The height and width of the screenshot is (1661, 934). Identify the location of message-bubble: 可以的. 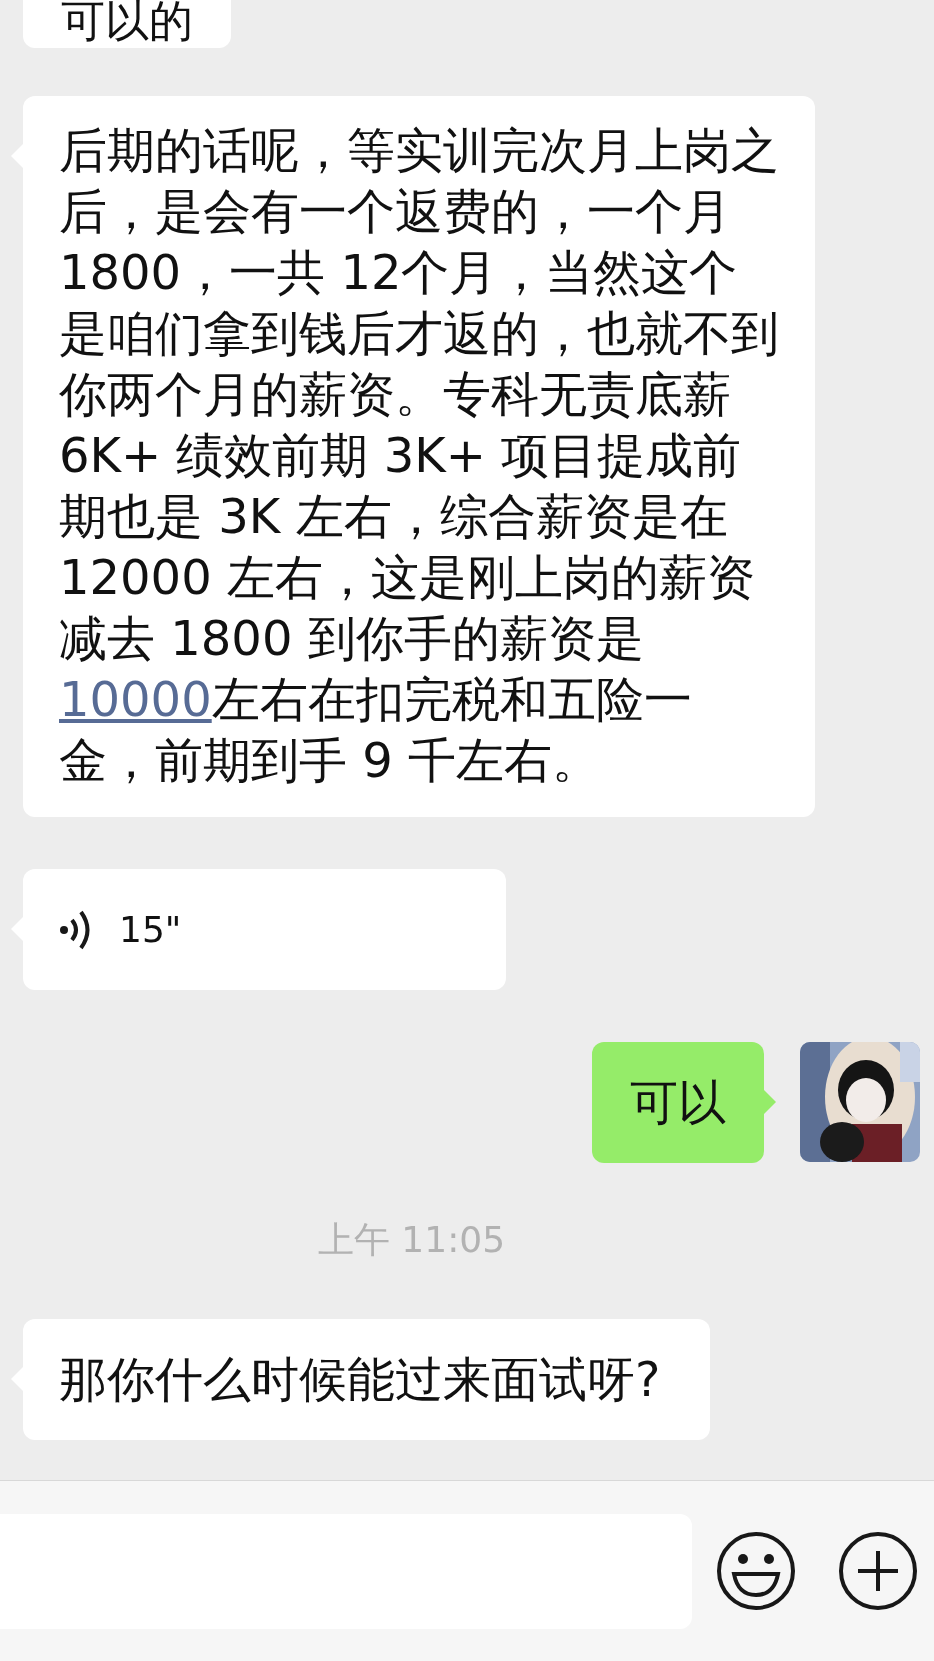
(127, 24).